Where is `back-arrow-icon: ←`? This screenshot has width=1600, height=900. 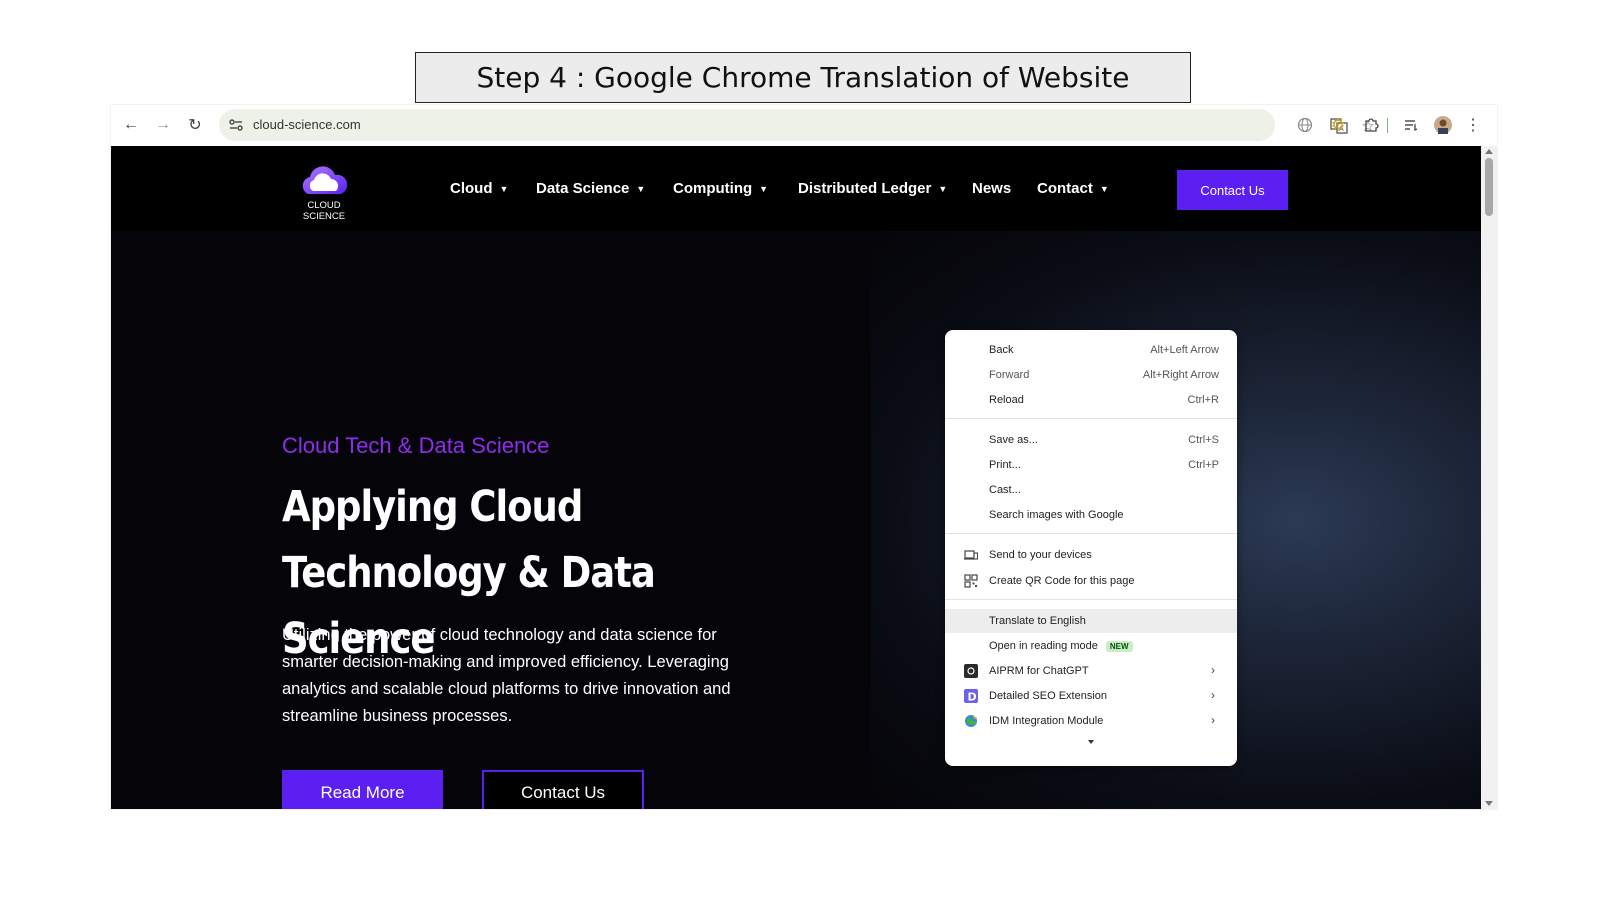 back-arrow-icon: ← is located at coordinates (131, 125).